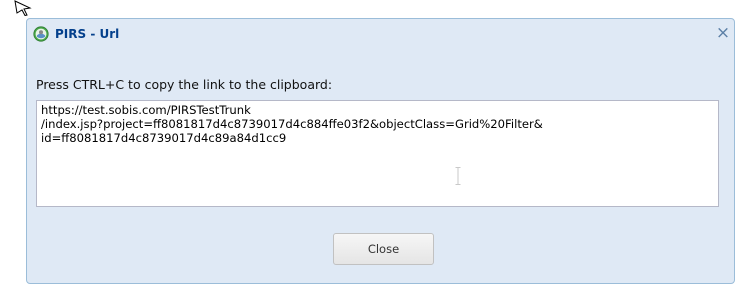  What do you see at coordinates (380, 34) in the screenshot?
I see `dialog-titlebar: PIRS - Url ×` at bounding box center [380, 34].